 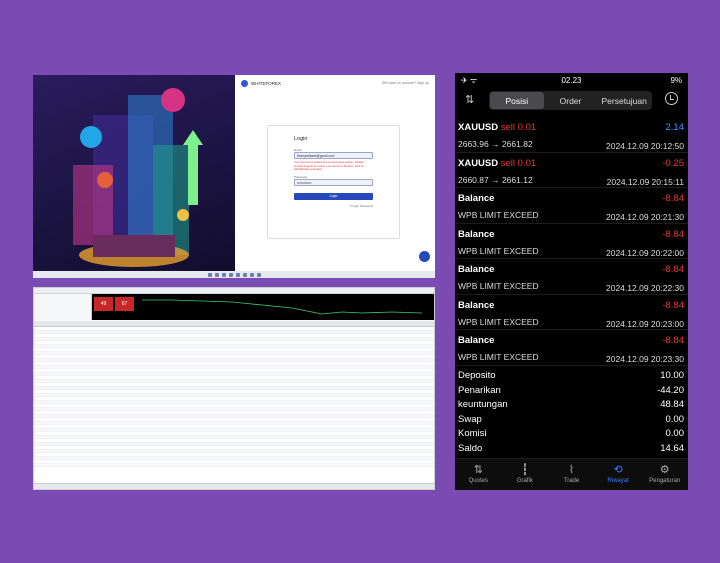 I want to click on item-time: 2024.12.09 20:22:00, so click(x=645, y=252).